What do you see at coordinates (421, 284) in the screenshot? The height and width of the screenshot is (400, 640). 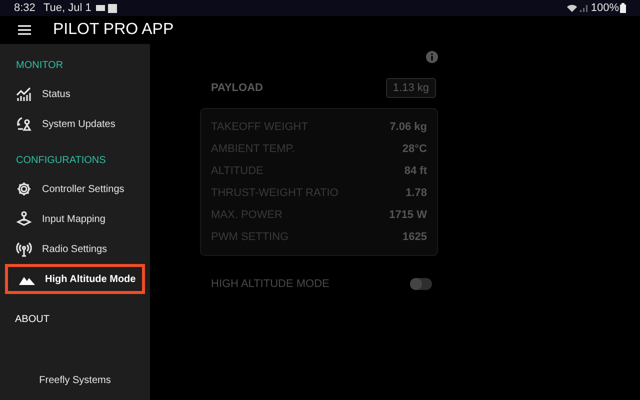 I see `toggle-switch` at bounding box center [421, 284].